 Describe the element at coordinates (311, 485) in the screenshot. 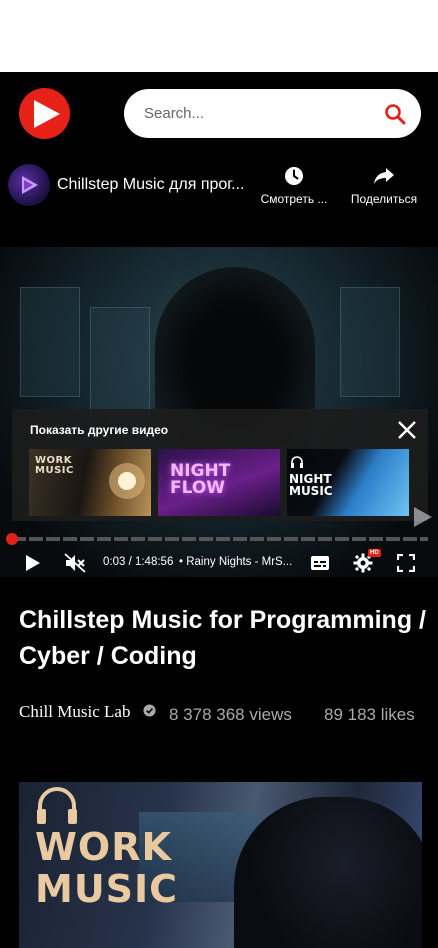

I see `thumb-label: NIGHT MUSIC` at that location.